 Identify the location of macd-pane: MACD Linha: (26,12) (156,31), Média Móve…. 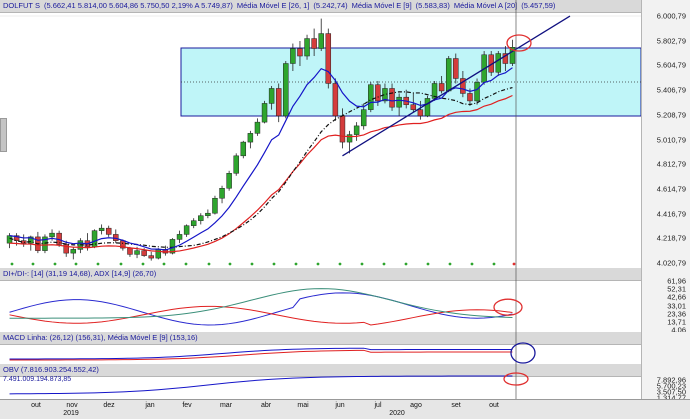
(345, 348).